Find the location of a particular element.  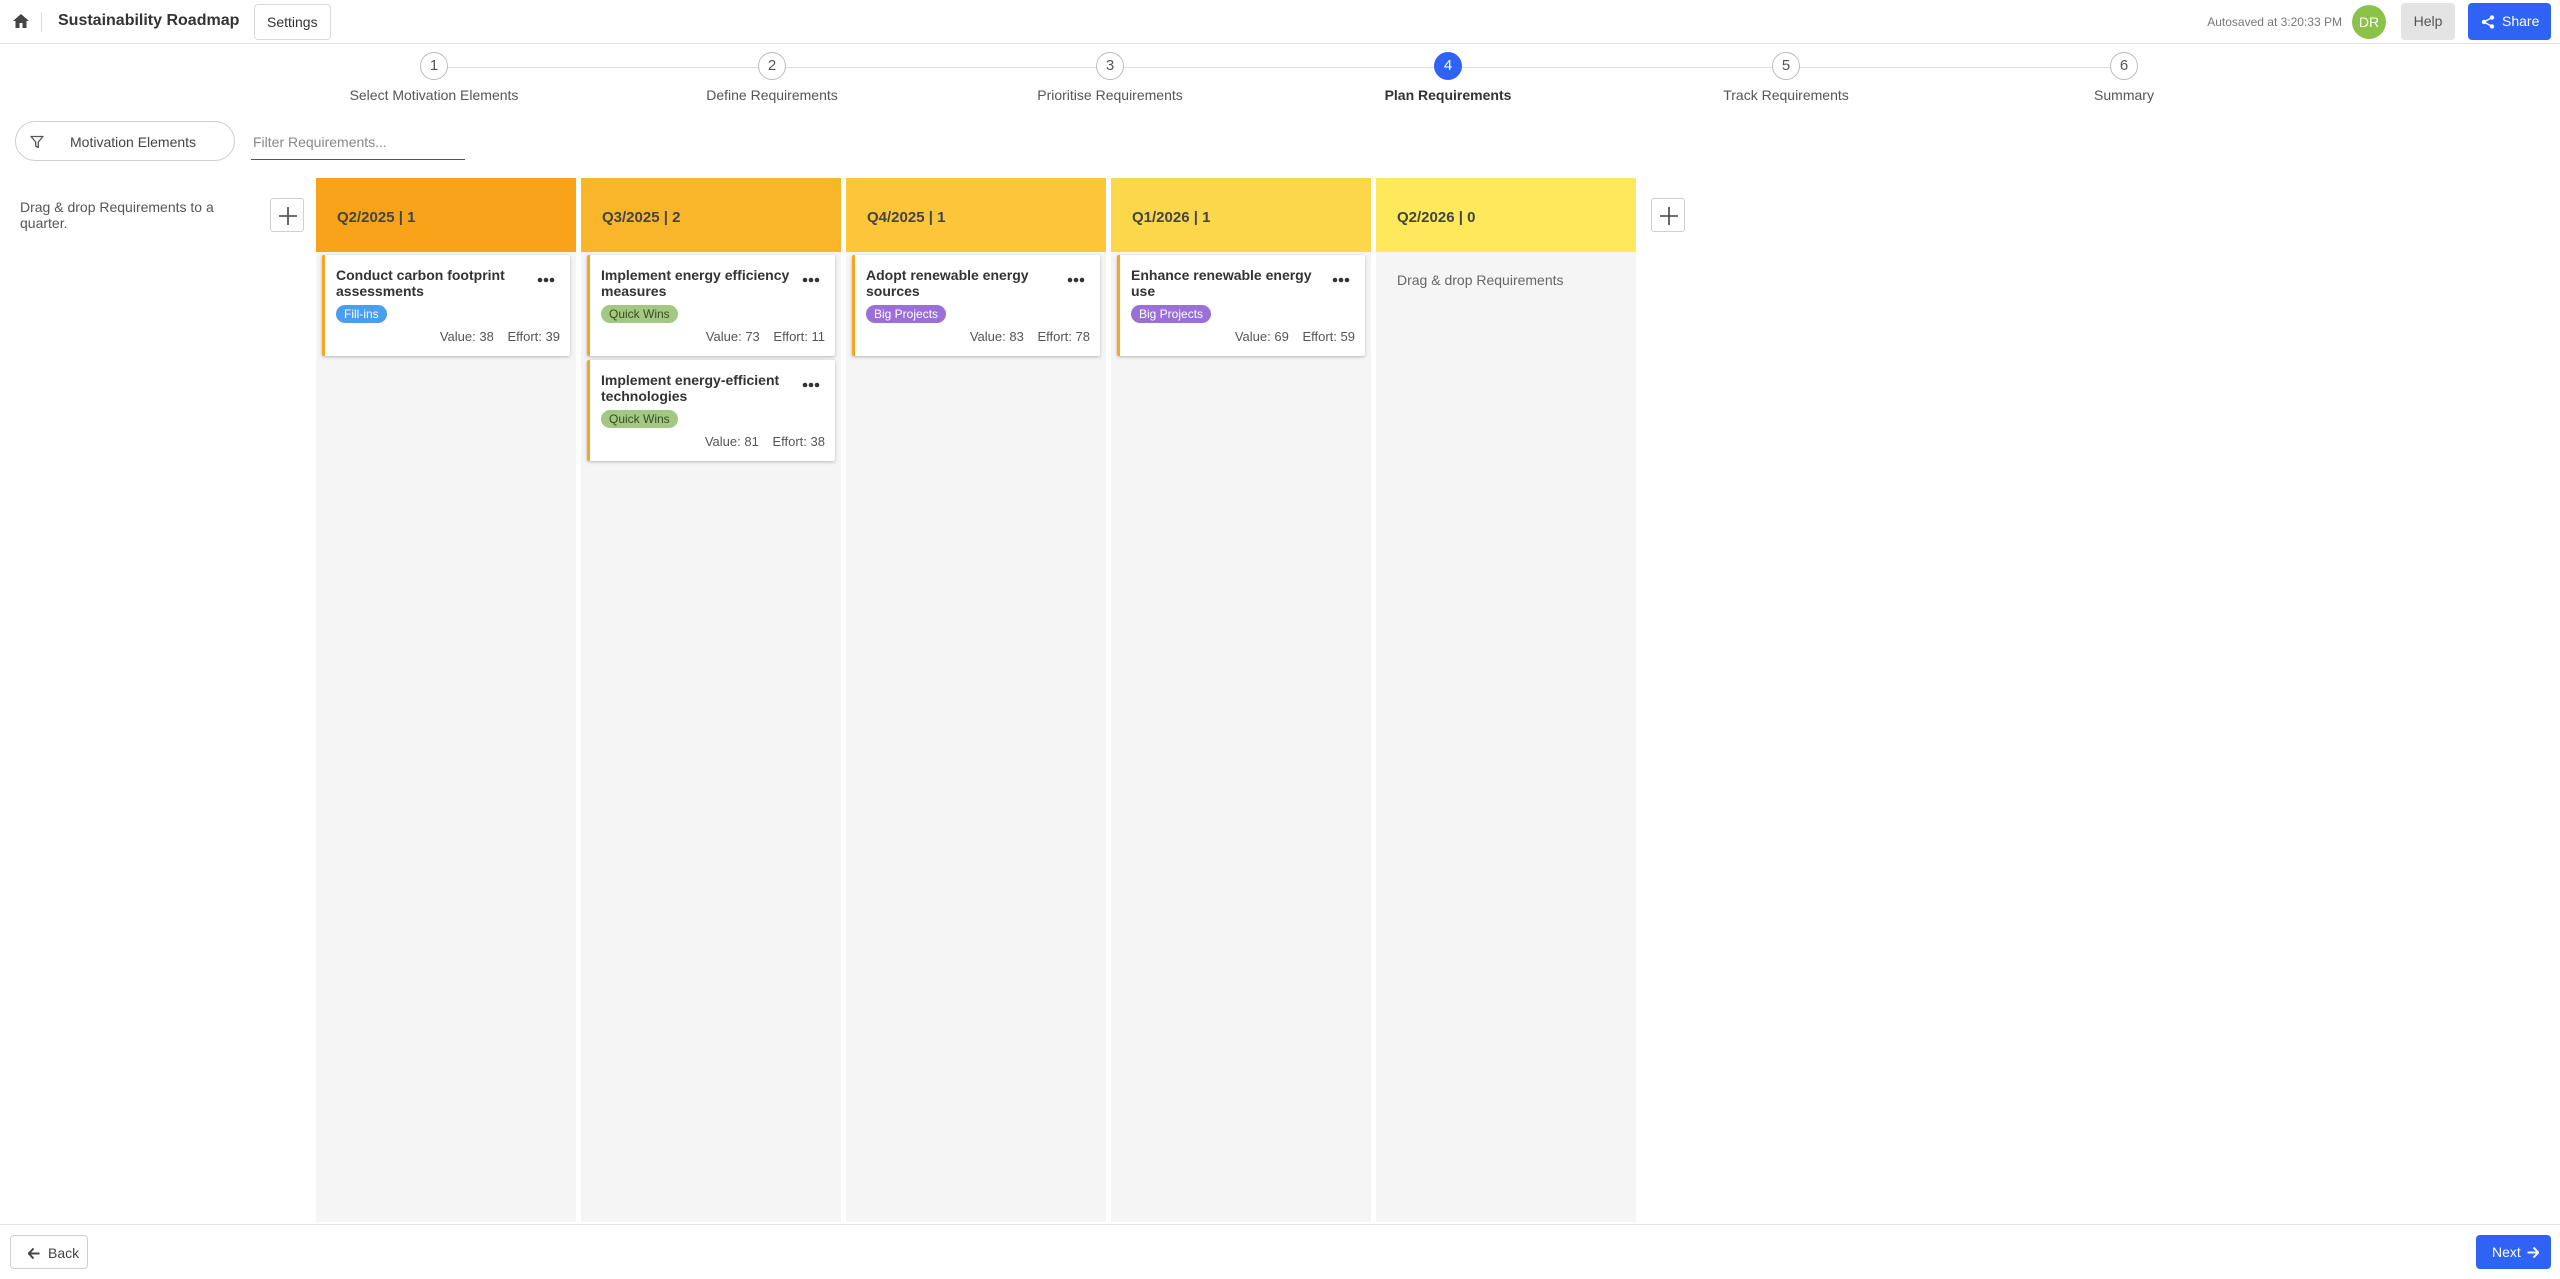

requirement-title: Implement energy-efficient technologies is located at coordinates (690, 388).